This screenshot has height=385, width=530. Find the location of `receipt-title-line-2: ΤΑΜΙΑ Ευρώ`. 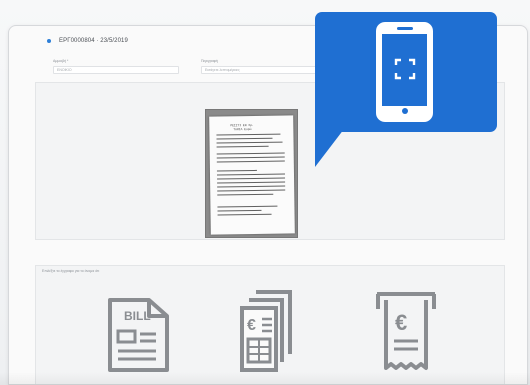

receipt-title-line-2: ΤΑΜΙΑ Ευρώ is located at coordinates (242, 130).